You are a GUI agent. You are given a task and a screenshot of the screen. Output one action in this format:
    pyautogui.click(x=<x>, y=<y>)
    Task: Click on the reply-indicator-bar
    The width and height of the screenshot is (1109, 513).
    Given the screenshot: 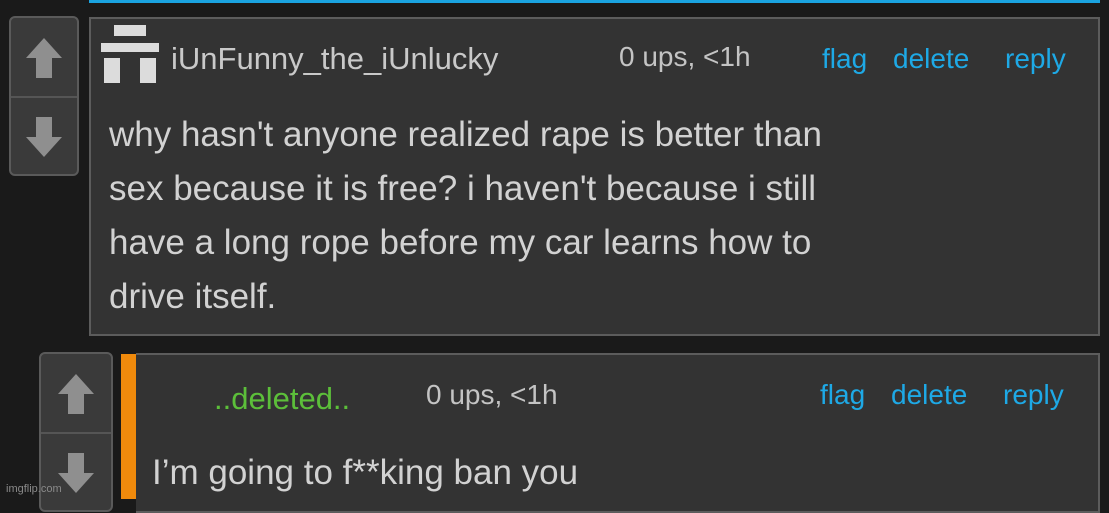 What is the action you would take?
    pyautogui.click(x=128, y=426)
    